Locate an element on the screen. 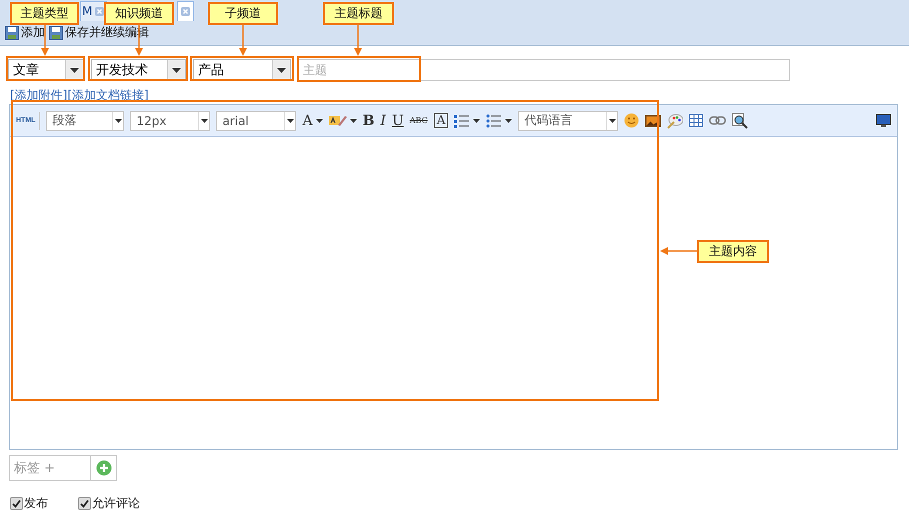 The height and width of the screenshot is (514, 909). tag-field: 标签 + is located at coordinates (50, 468).